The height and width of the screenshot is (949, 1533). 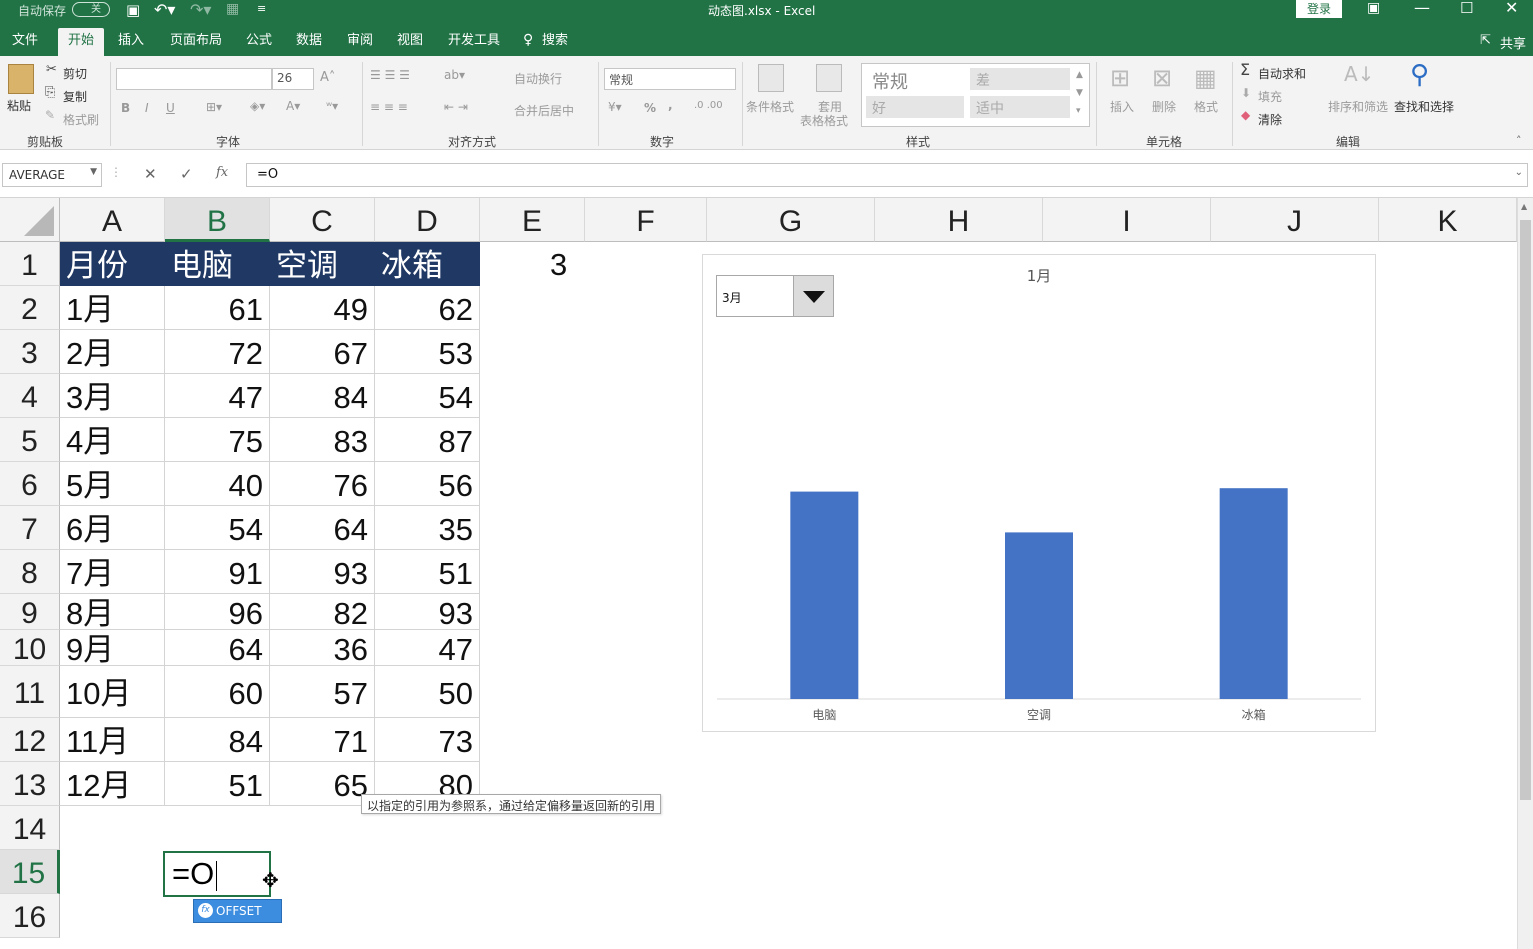 What do you see at coordinates (293, 79) in the screenshot?
I see `font-size-combo: 26` at bounding box center [293, 79].